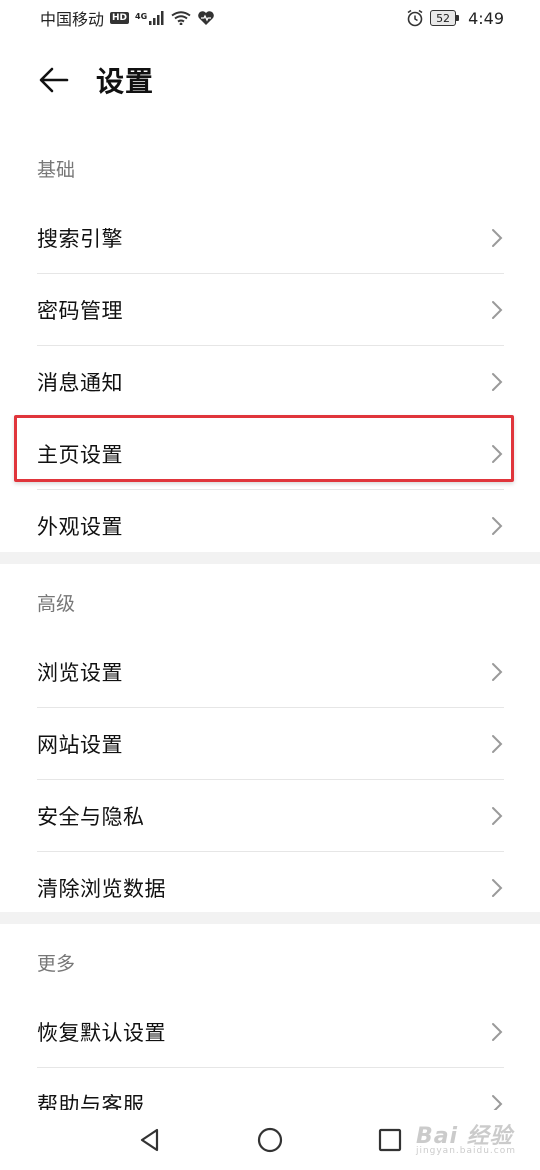 This screenshot has height=1170, width=540. I want to click on item-label: 浏览设置, so click(80, 672).